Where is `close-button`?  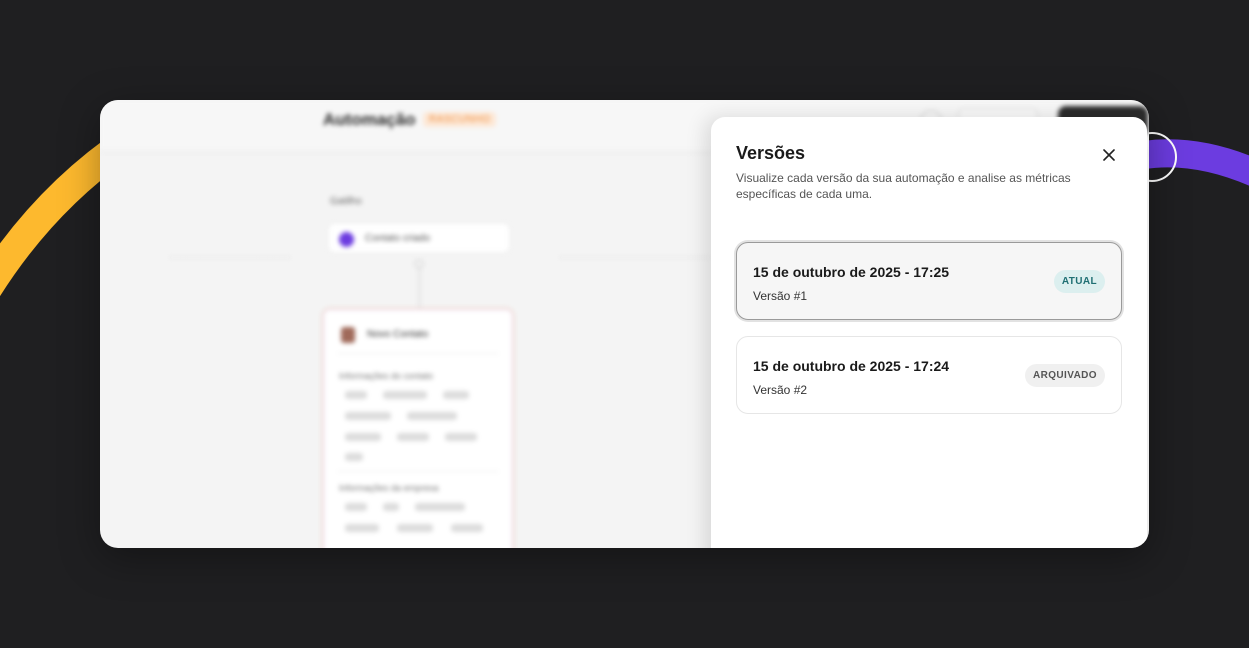
close-button is located at coordinates (1109, 155).